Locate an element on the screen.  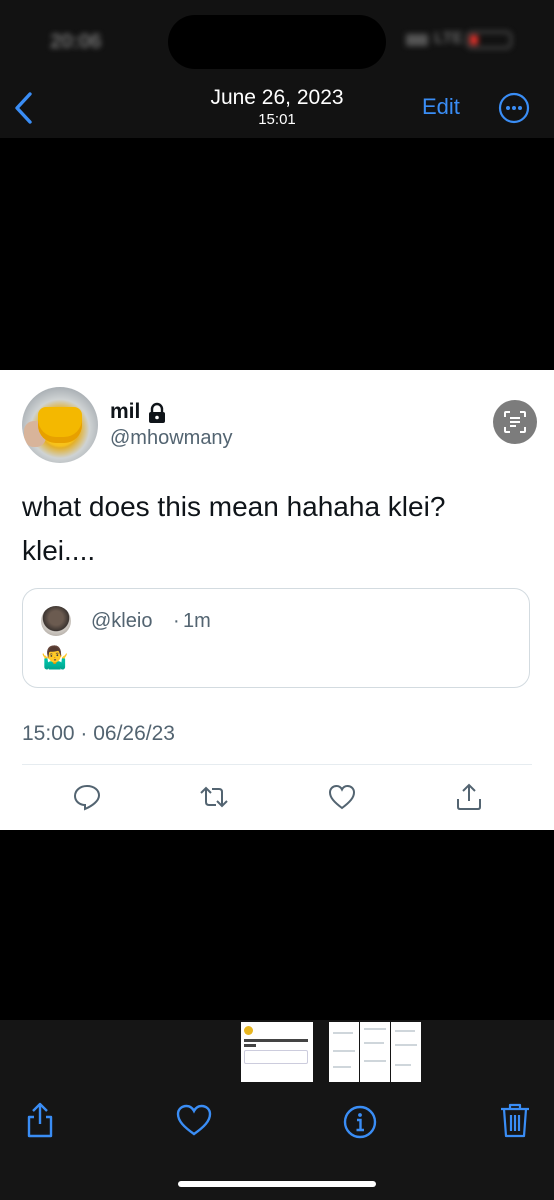
quoted-age: 1m is located at coordinates (197, 621).